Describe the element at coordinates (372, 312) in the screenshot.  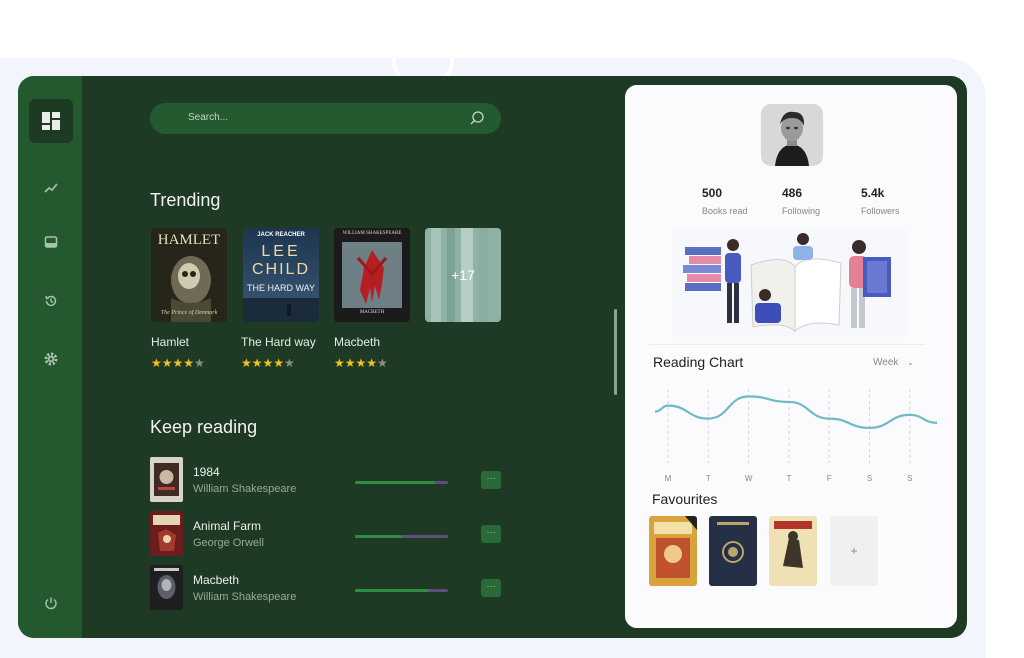
I see `macbeth-cover-title: MACBETH` at that location.